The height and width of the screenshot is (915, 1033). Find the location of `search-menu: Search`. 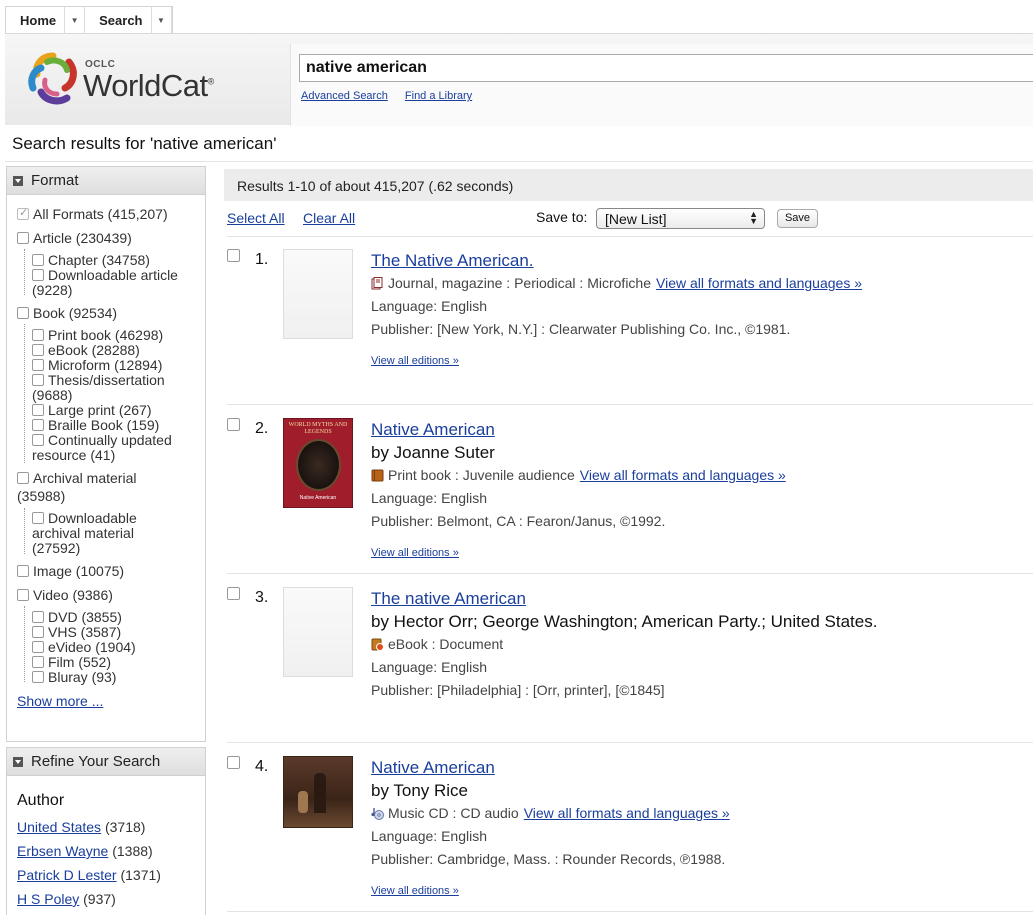

search-menu: Search is located at coordinates (118, 20).